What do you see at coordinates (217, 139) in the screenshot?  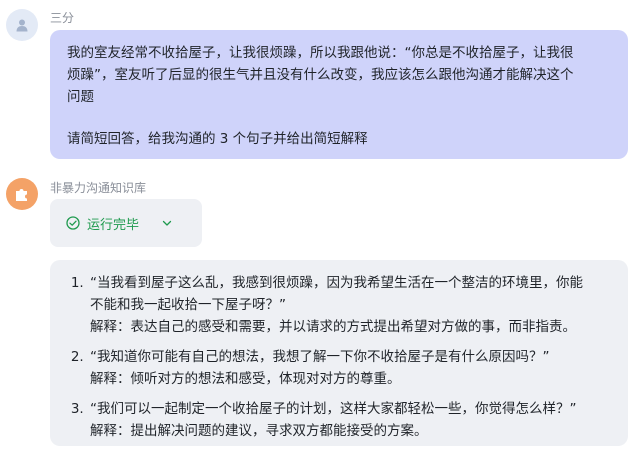 I see `user-instruction: 请简短回答，给我沟通的 3 个句子并给出简短解释` at bounding box center [217, 139].